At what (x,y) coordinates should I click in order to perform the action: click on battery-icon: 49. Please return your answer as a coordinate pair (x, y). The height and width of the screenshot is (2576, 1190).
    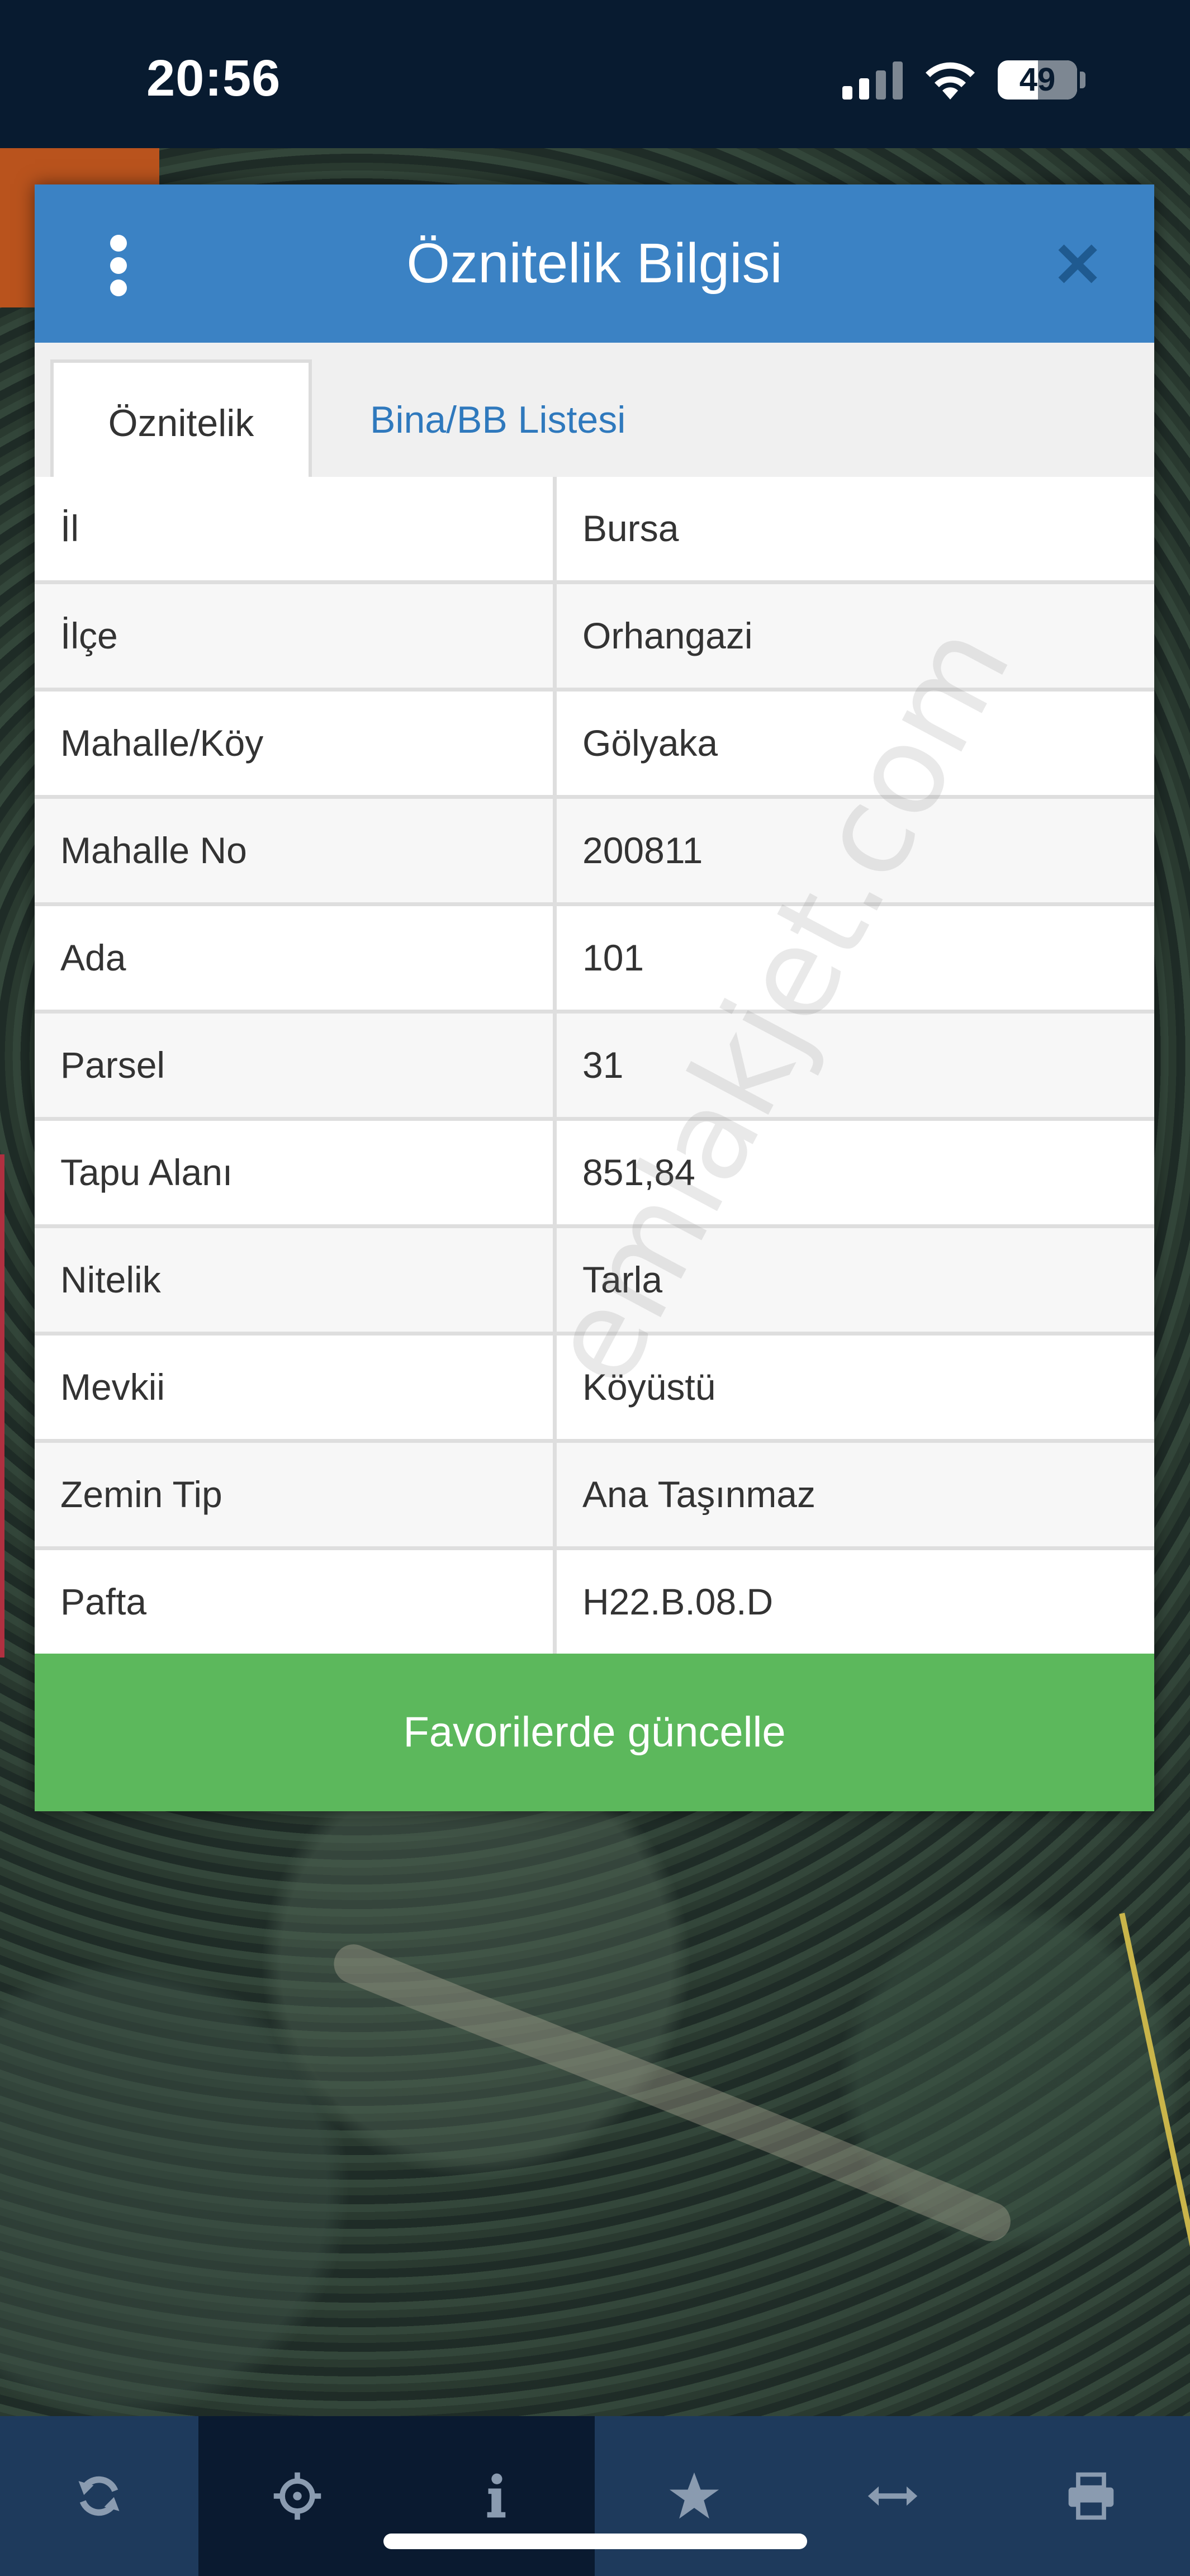
    Looking at the image, I should click on (1037, 80).